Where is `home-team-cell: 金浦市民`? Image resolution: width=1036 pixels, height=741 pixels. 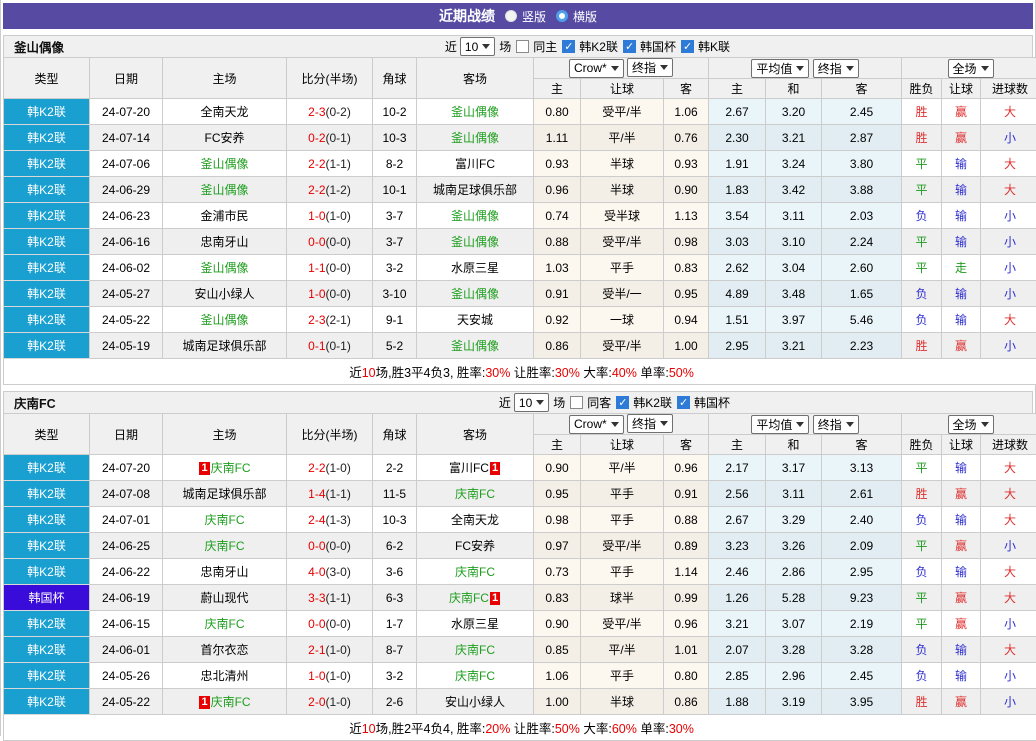 home-team-cell: 金浦市民 is located at coordinates (225, 216).